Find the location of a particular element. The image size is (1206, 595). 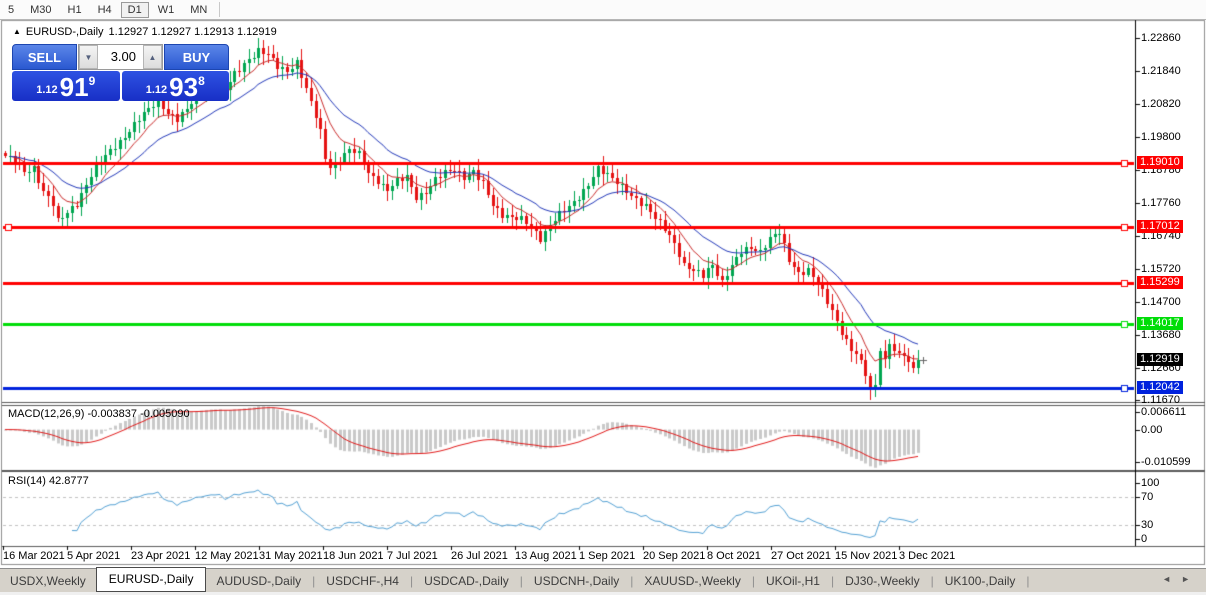

rsi-value: 42.8777 is located at coordinates (68, 481).